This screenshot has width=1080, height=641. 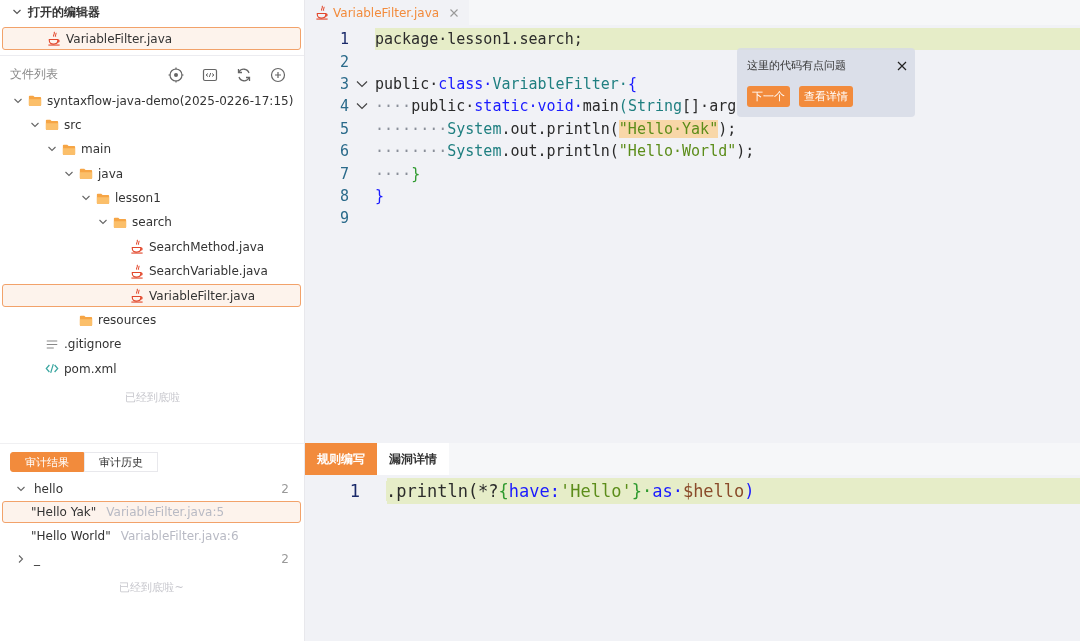 I want to click on file-name: lesson1, so click(x=138, y=198).